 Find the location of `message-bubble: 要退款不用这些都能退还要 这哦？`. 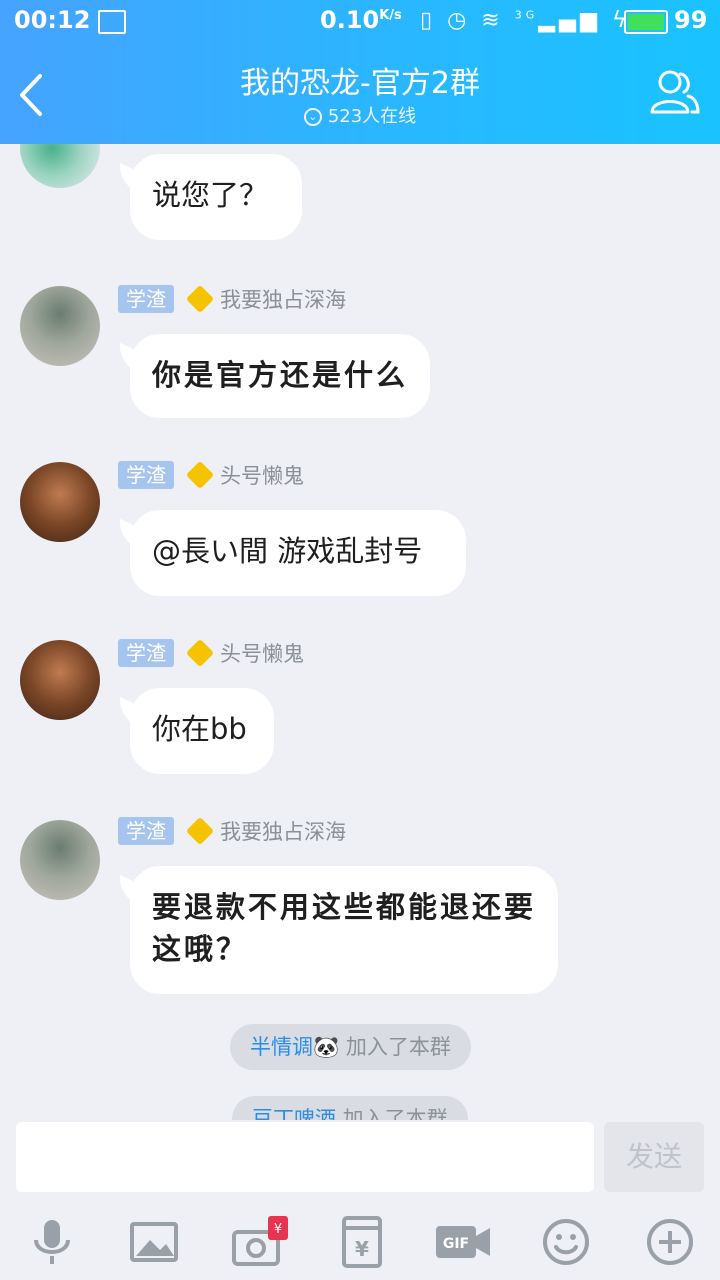

message-bubble: 要退款不用这些都能退还要 这哦？ is located at coordinates (344, 930).